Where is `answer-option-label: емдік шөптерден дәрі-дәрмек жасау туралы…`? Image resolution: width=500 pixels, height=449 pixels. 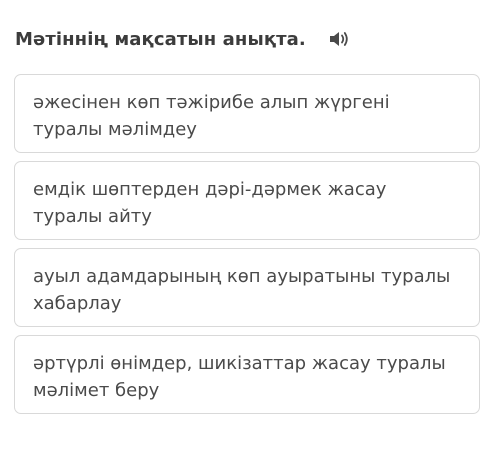
answer-option-label: емдік шөптерден дәрі-дәрмек жасау туралы… is located at coordinates (210, 203).